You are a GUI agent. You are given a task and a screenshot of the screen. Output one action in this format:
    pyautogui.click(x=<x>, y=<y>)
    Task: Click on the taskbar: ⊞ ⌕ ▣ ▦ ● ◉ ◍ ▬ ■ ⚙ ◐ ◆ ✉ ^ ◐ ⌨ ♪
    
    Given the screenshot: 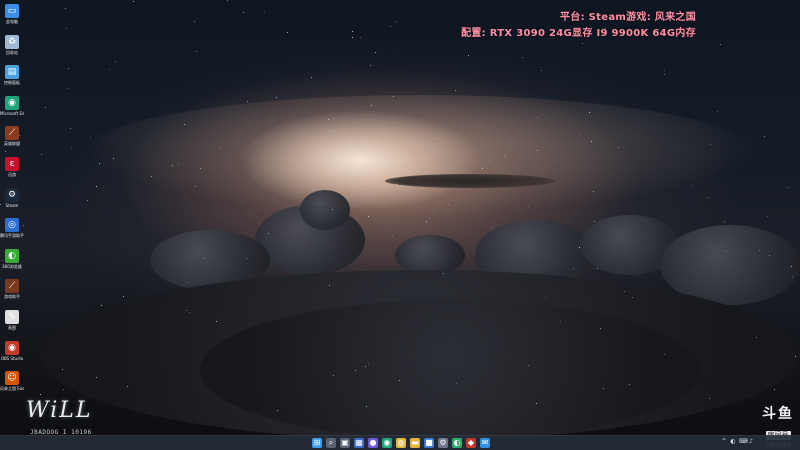 What is the action you would take?
    pyautogui.click(x=400, y=442)
    